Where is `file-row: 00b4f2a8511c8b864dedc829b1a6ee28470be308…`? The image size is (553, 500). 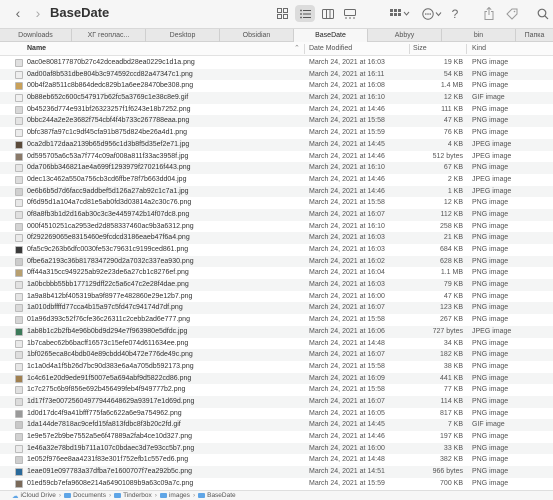
file-row: 00b4f2a8511c8b864dedc829b1a6ee28470be308… is located at coordinates (276, 86).